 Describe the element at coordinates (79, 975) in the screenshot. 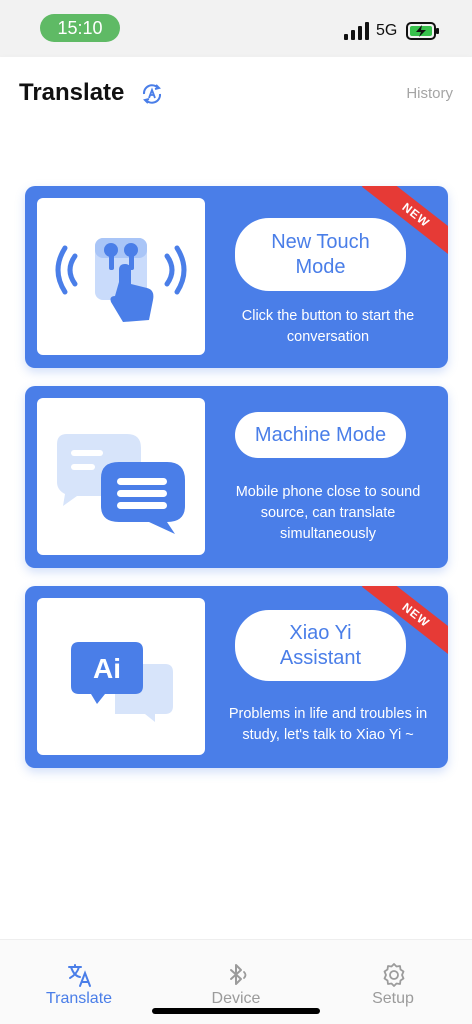

I see `translate-icon` at that location.